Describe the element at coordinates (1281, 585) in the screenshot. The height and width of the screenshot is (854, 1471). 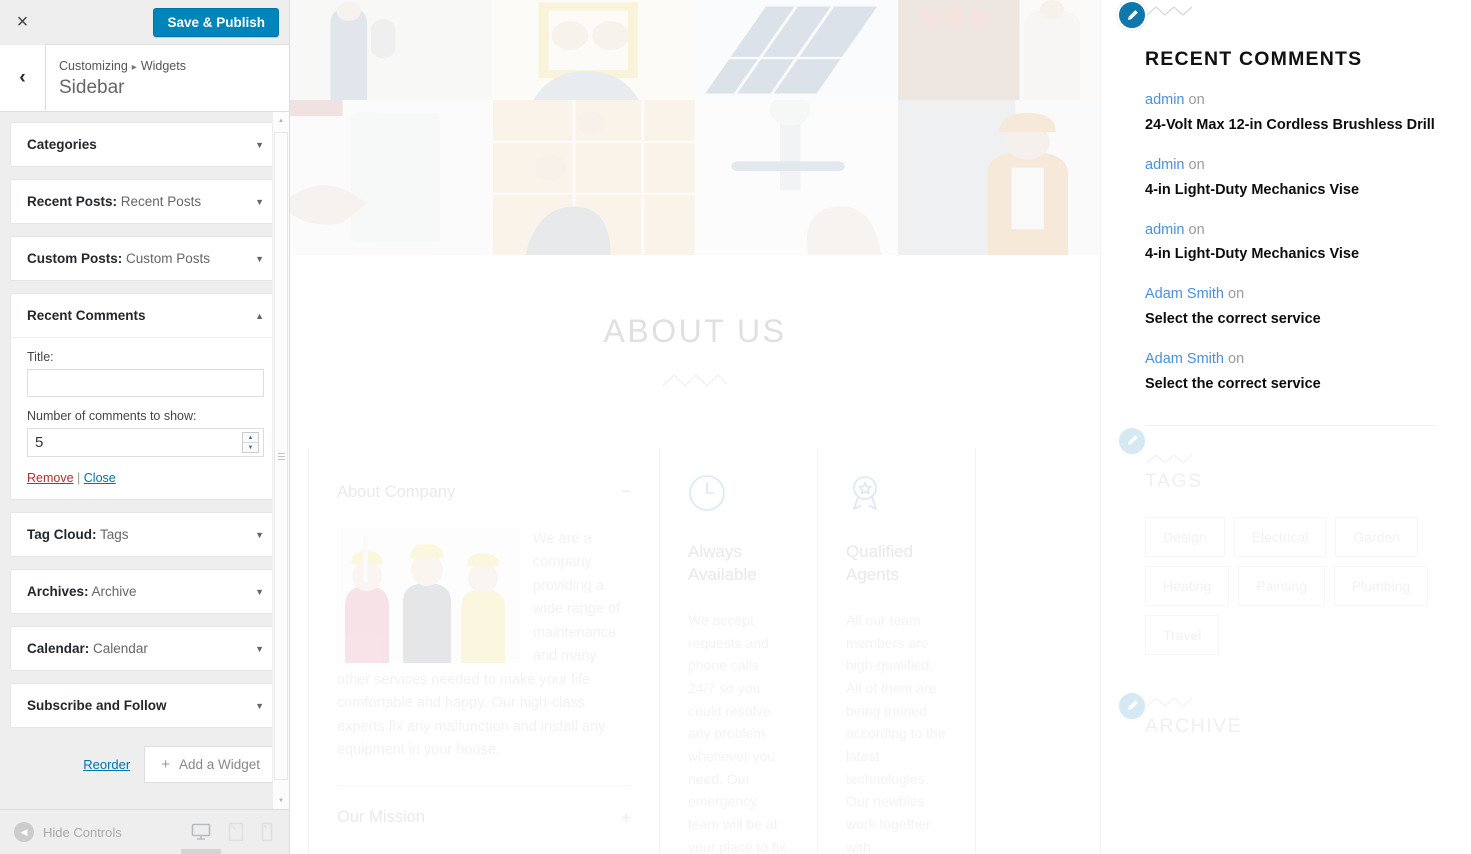
I see `tag-link: Painting` at that location.